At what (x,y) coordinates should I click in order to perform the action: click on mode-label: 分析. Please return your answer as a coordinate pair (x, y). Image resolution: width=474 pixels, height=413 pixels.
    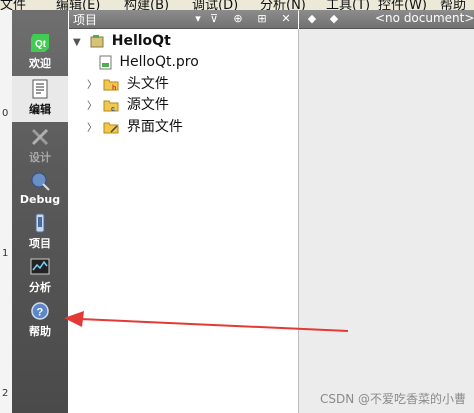
    Looking at the image, I should click on (40, 287).